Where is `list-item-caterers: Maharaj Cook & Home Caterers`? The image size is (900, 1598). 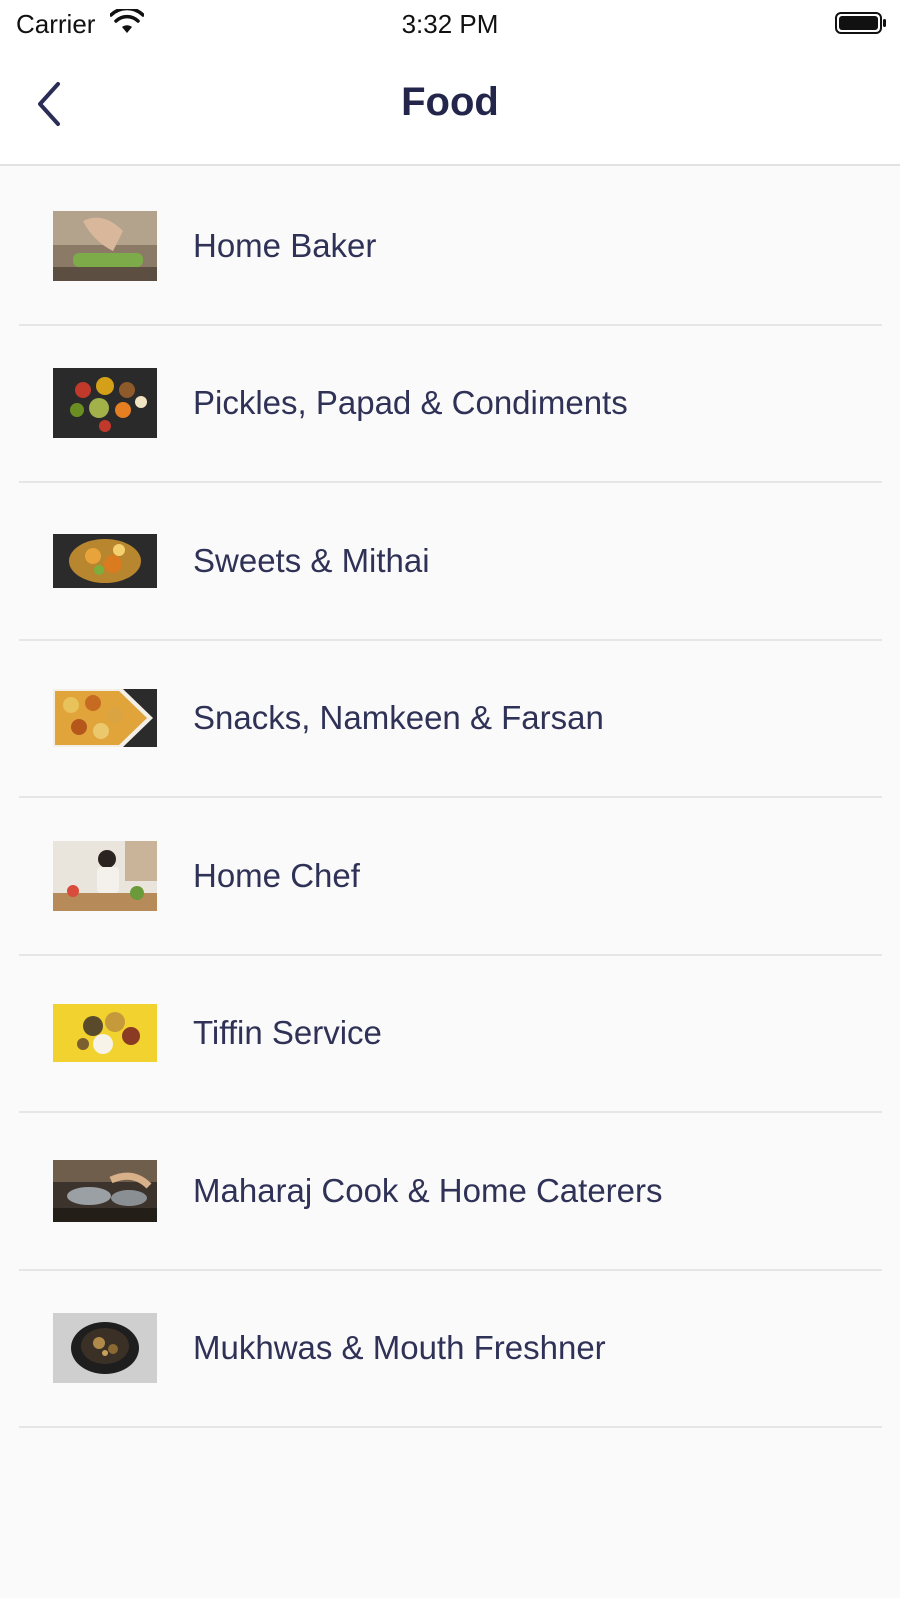
list-item-caterers: Maharaj Cook & Home Caterers is located at coordinates (450, 1192).